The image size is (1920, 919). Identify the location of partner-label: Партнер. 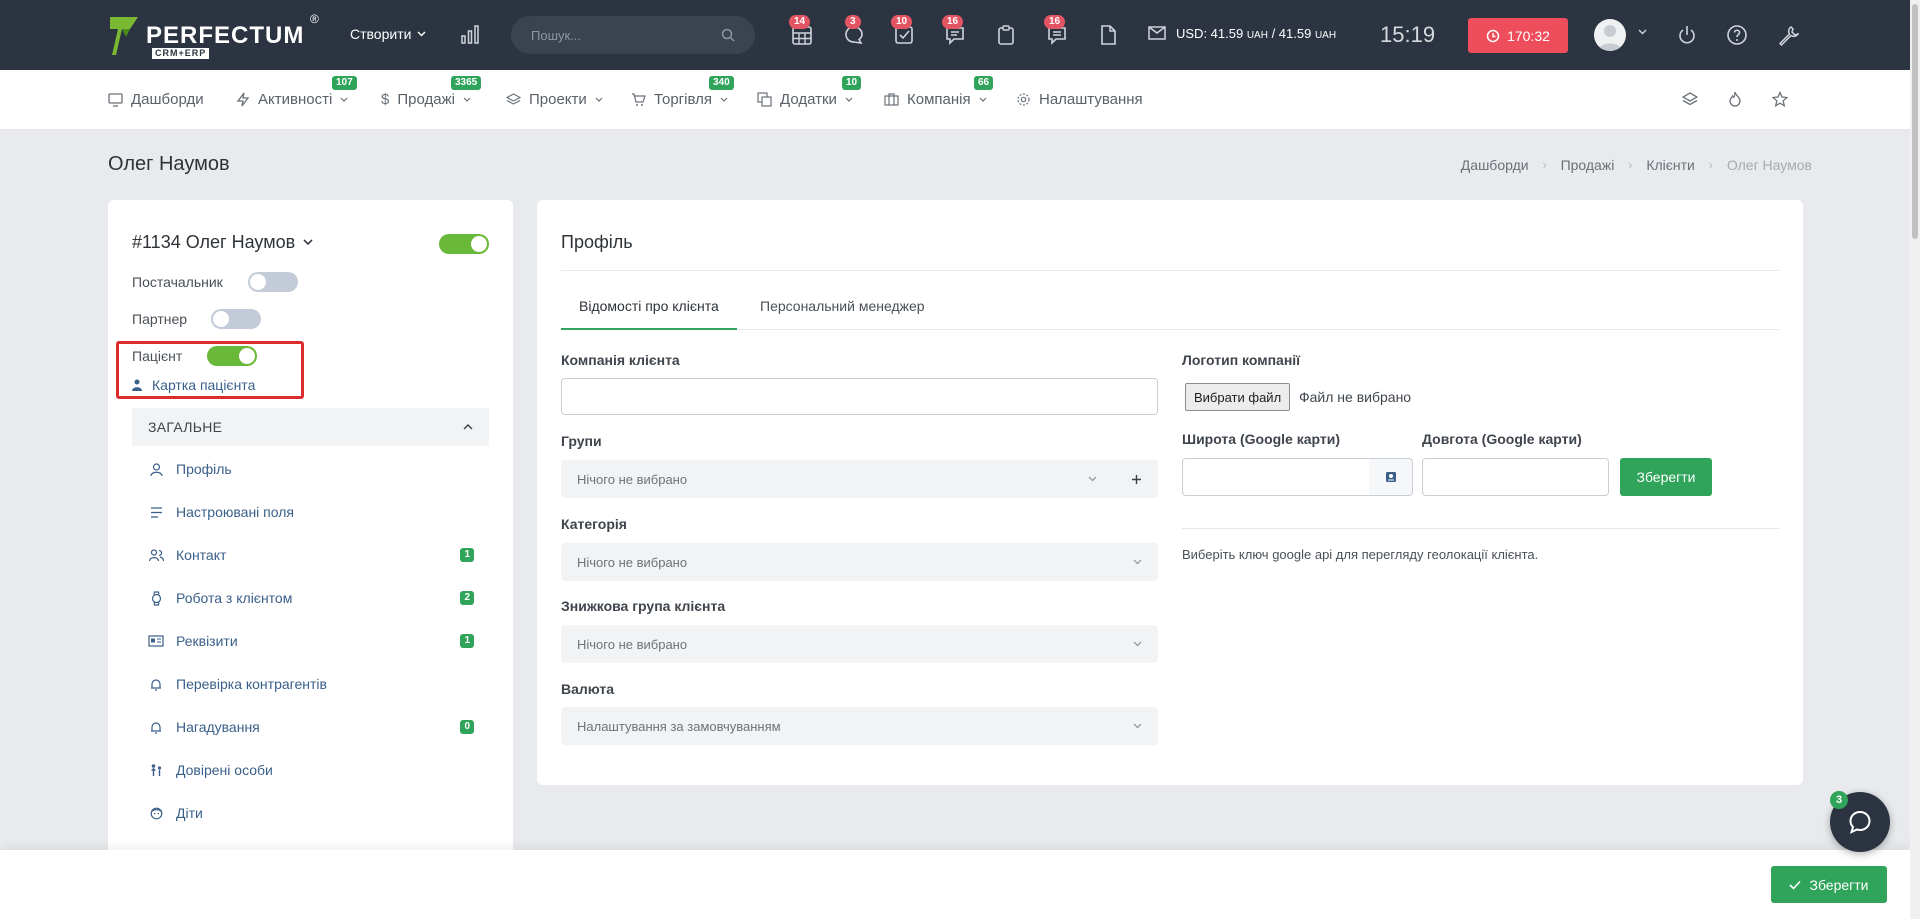
(160, 319).